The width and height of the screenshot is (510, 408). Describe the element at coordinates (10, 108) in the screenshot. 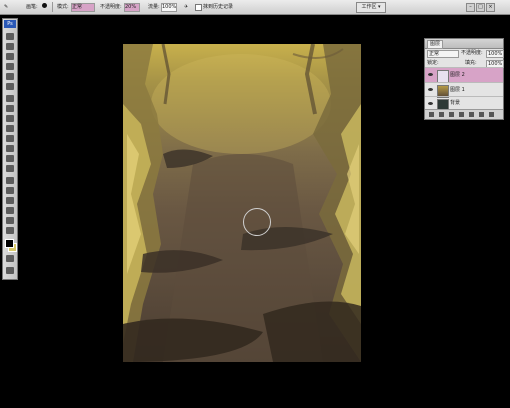

I see `brush-tool-icon` at that location.